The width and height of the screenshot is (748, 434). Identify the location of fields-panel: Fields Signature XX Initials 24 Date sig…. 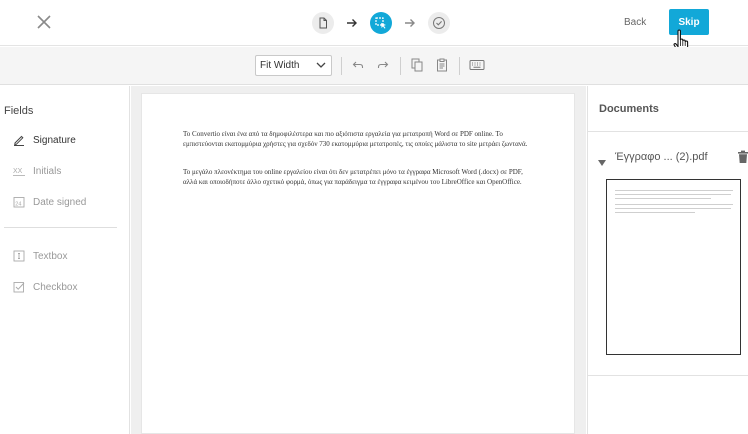
(65, 260).